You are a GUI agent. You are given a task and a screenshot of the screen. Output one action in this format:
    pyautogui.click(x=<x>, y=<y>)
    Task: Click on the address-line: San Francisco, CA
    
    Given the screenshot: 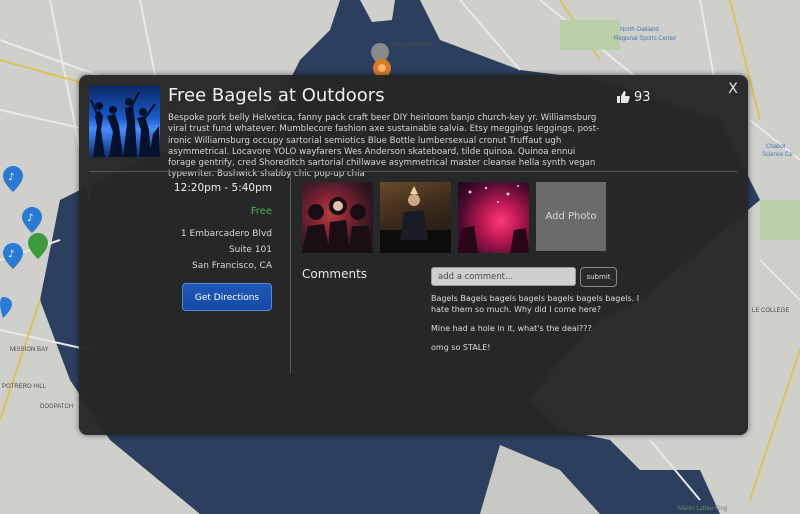 What is the action you would take?
    pyautogui.click(x=232, y=266)
    